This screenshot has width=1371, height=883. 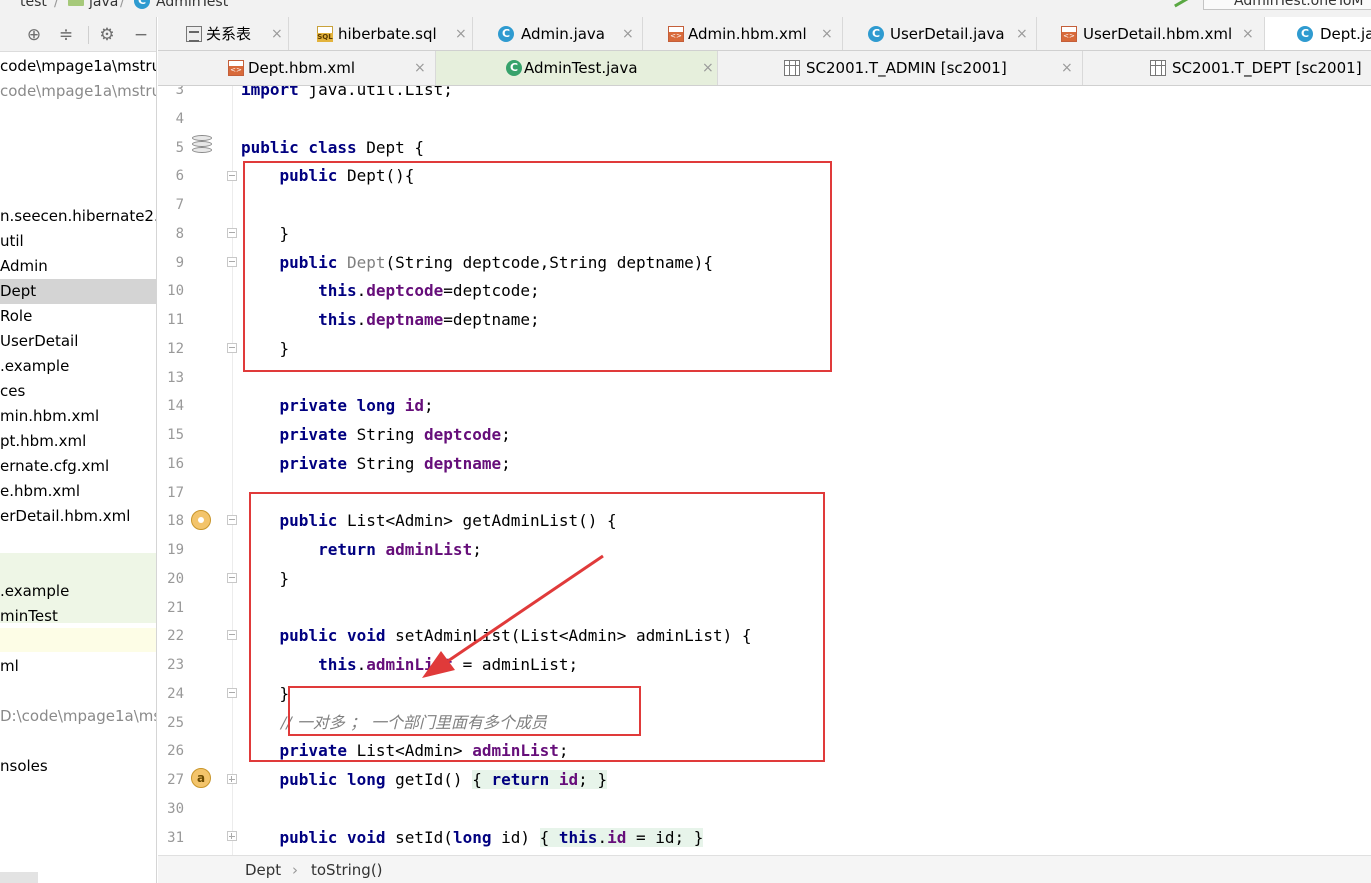 I want to click on tab-label: SC2001.T_ADMIN [sc2001], so click(x=906, y=68).